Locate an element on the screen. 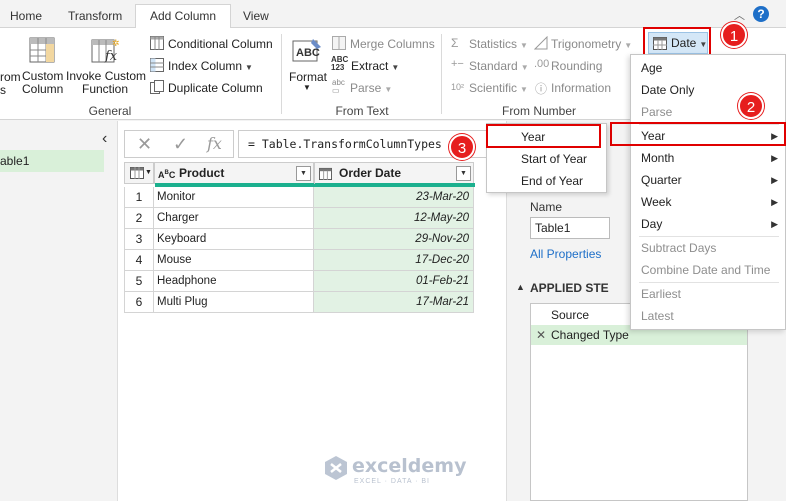 This screenshot has width=786, height=501. index-column-button: Index Column ▼ is located at coordinates (210, 66).